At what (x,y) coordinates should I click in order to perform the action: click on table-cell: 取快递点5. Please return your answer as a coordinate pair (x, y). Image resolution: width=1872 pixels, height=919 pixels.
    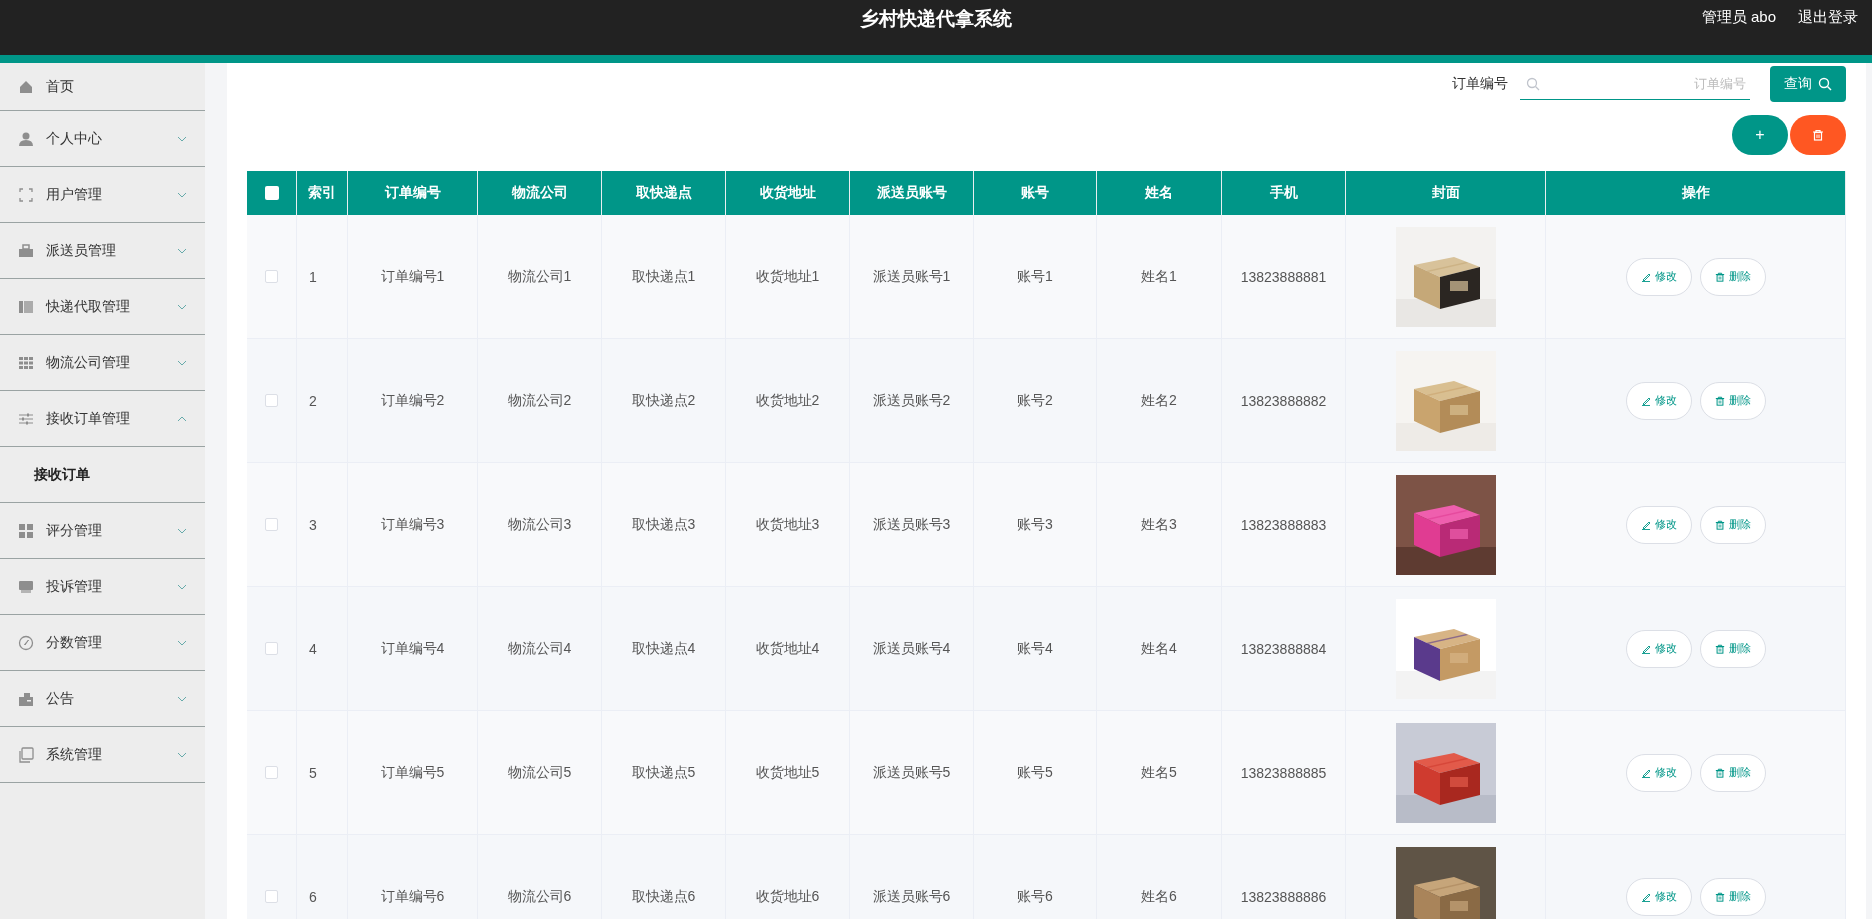
    Looking at the image, I should click on (664, 773).